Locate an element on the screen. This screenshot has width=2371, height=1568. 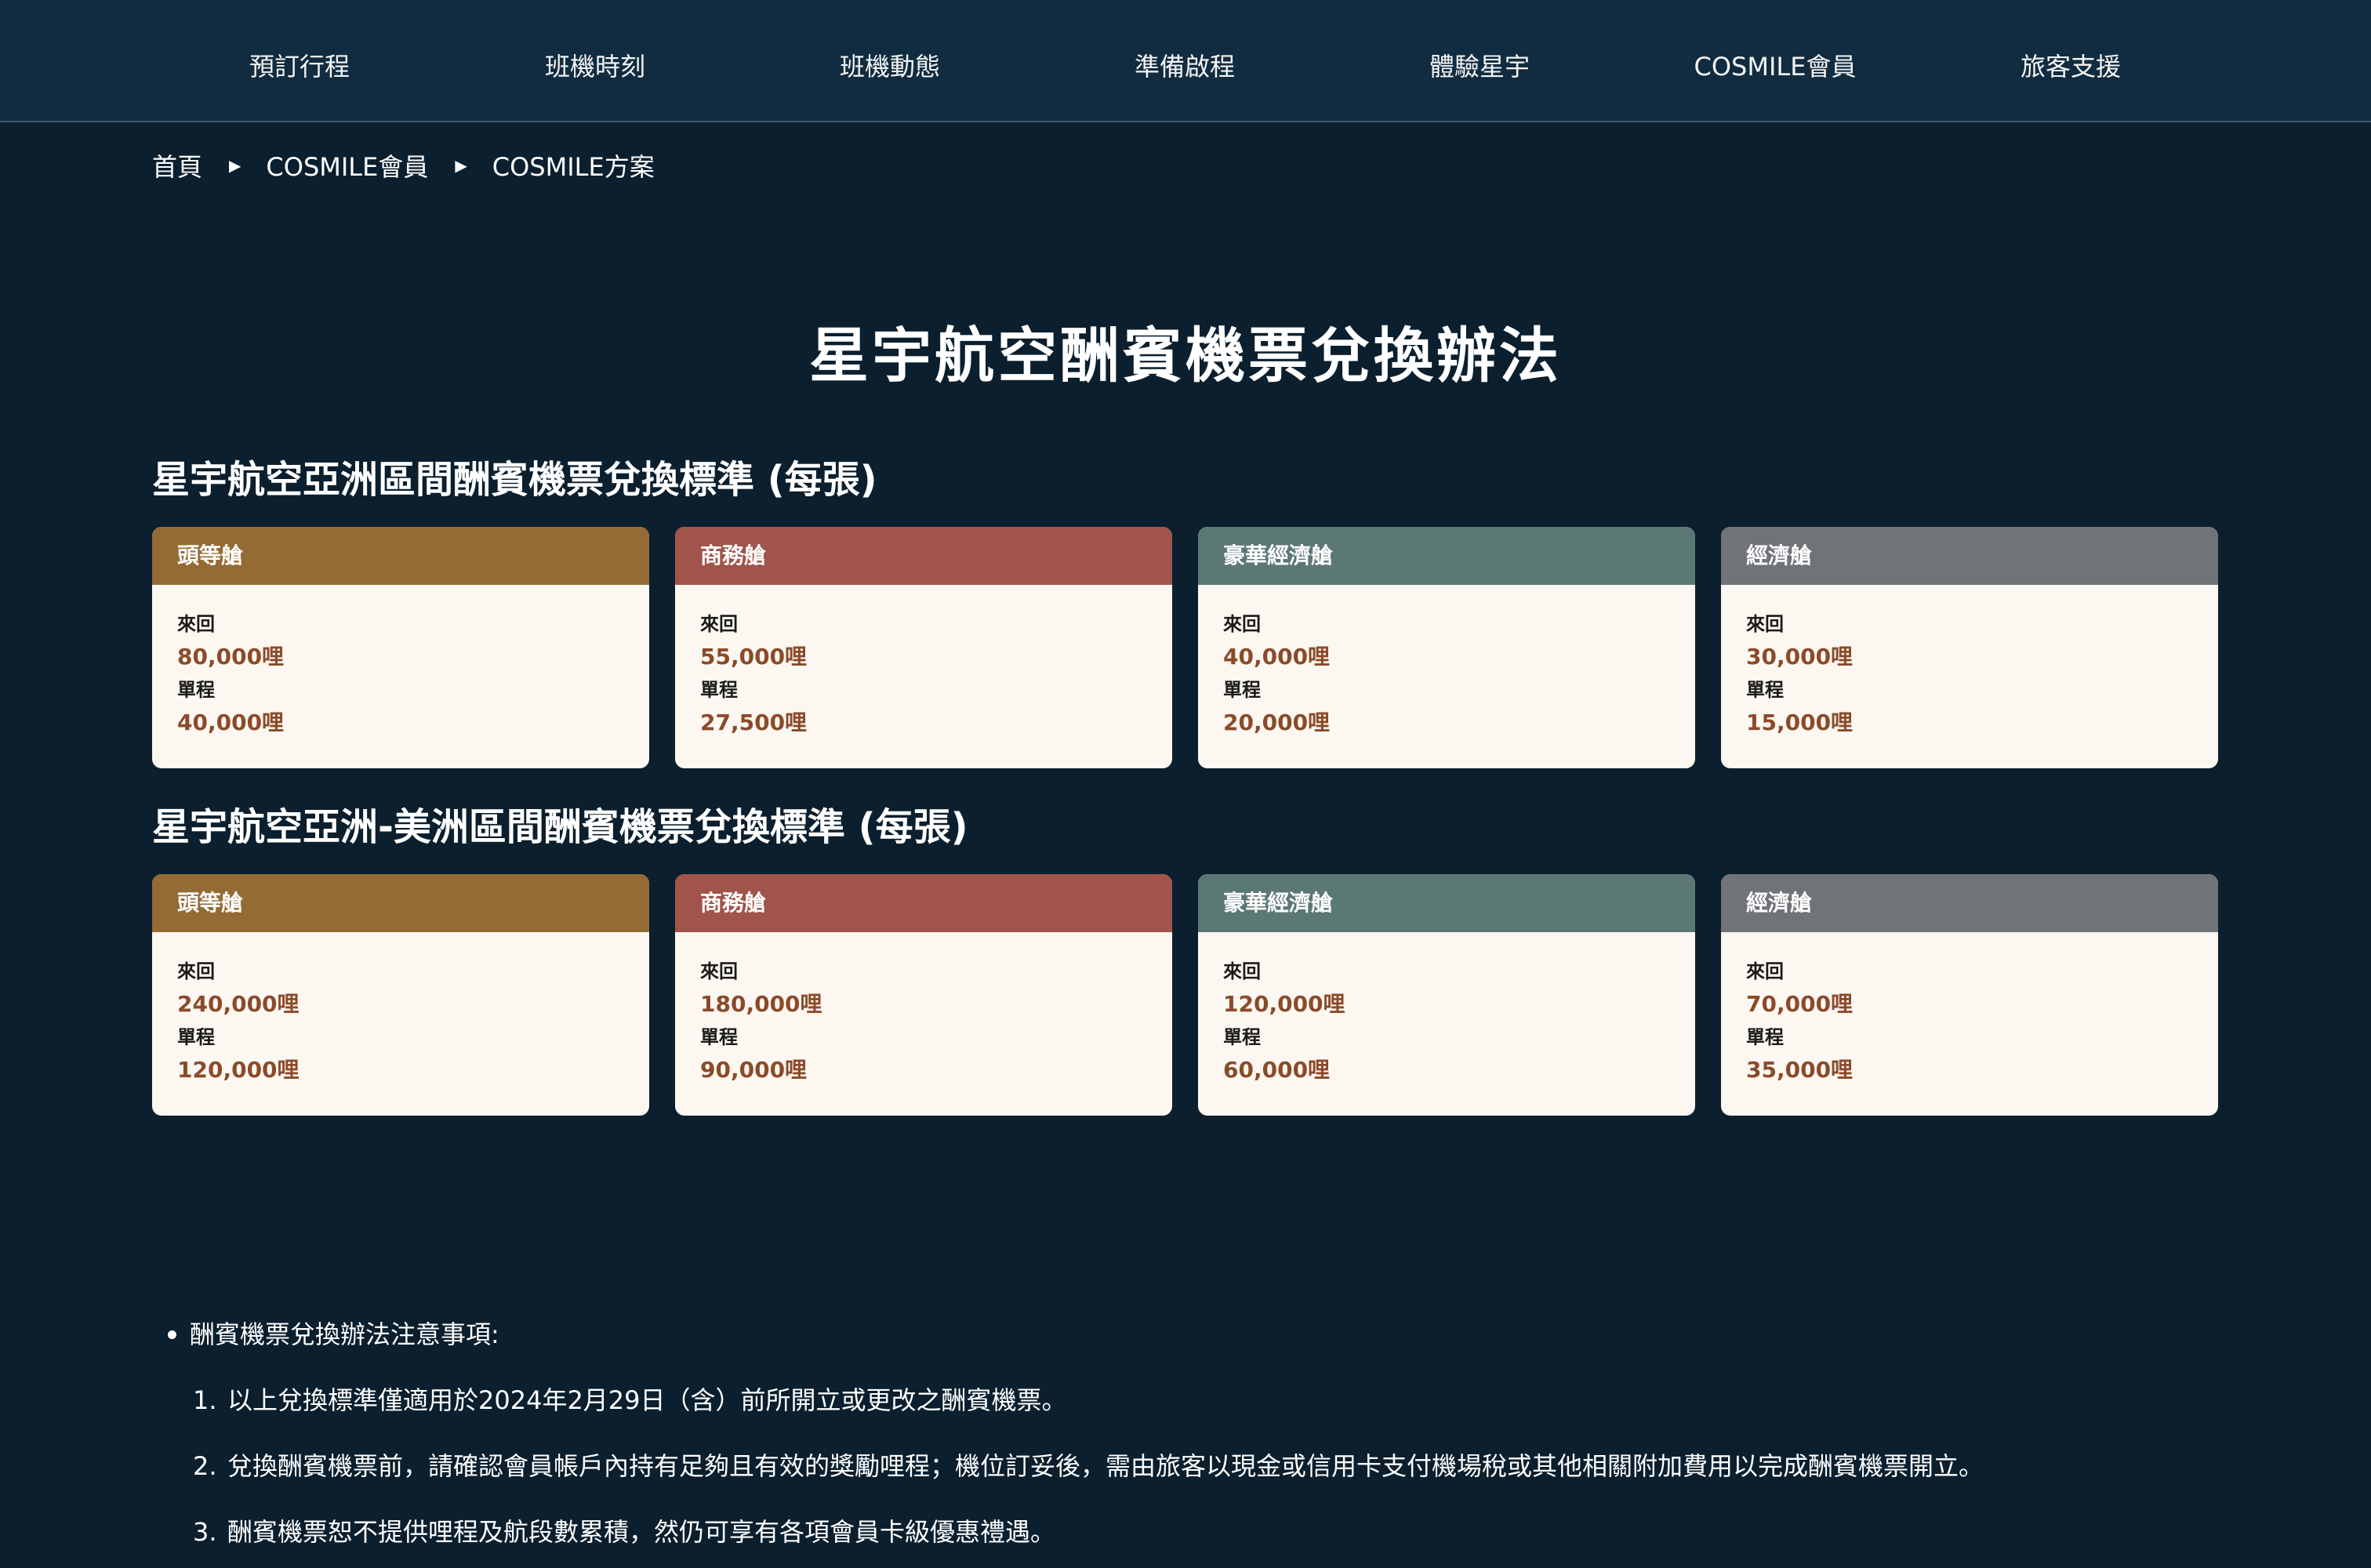
note-number: 3. is located at coordinates (205, 1532).